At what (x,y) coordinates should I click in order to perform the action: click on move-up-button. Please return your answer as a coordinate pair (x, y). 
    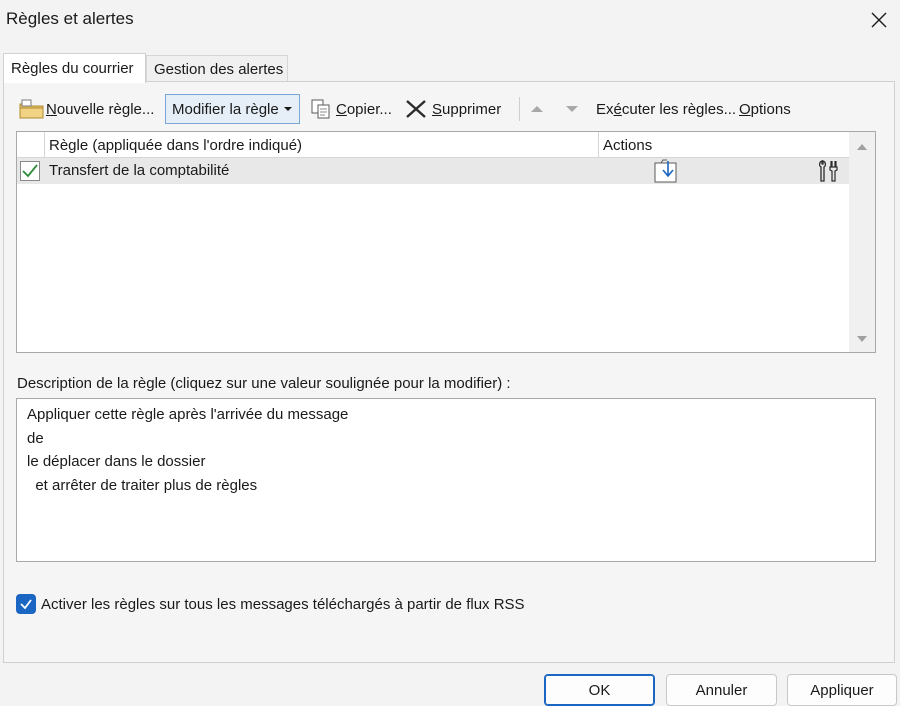
    Looking at the image, I should click on (537, 109).